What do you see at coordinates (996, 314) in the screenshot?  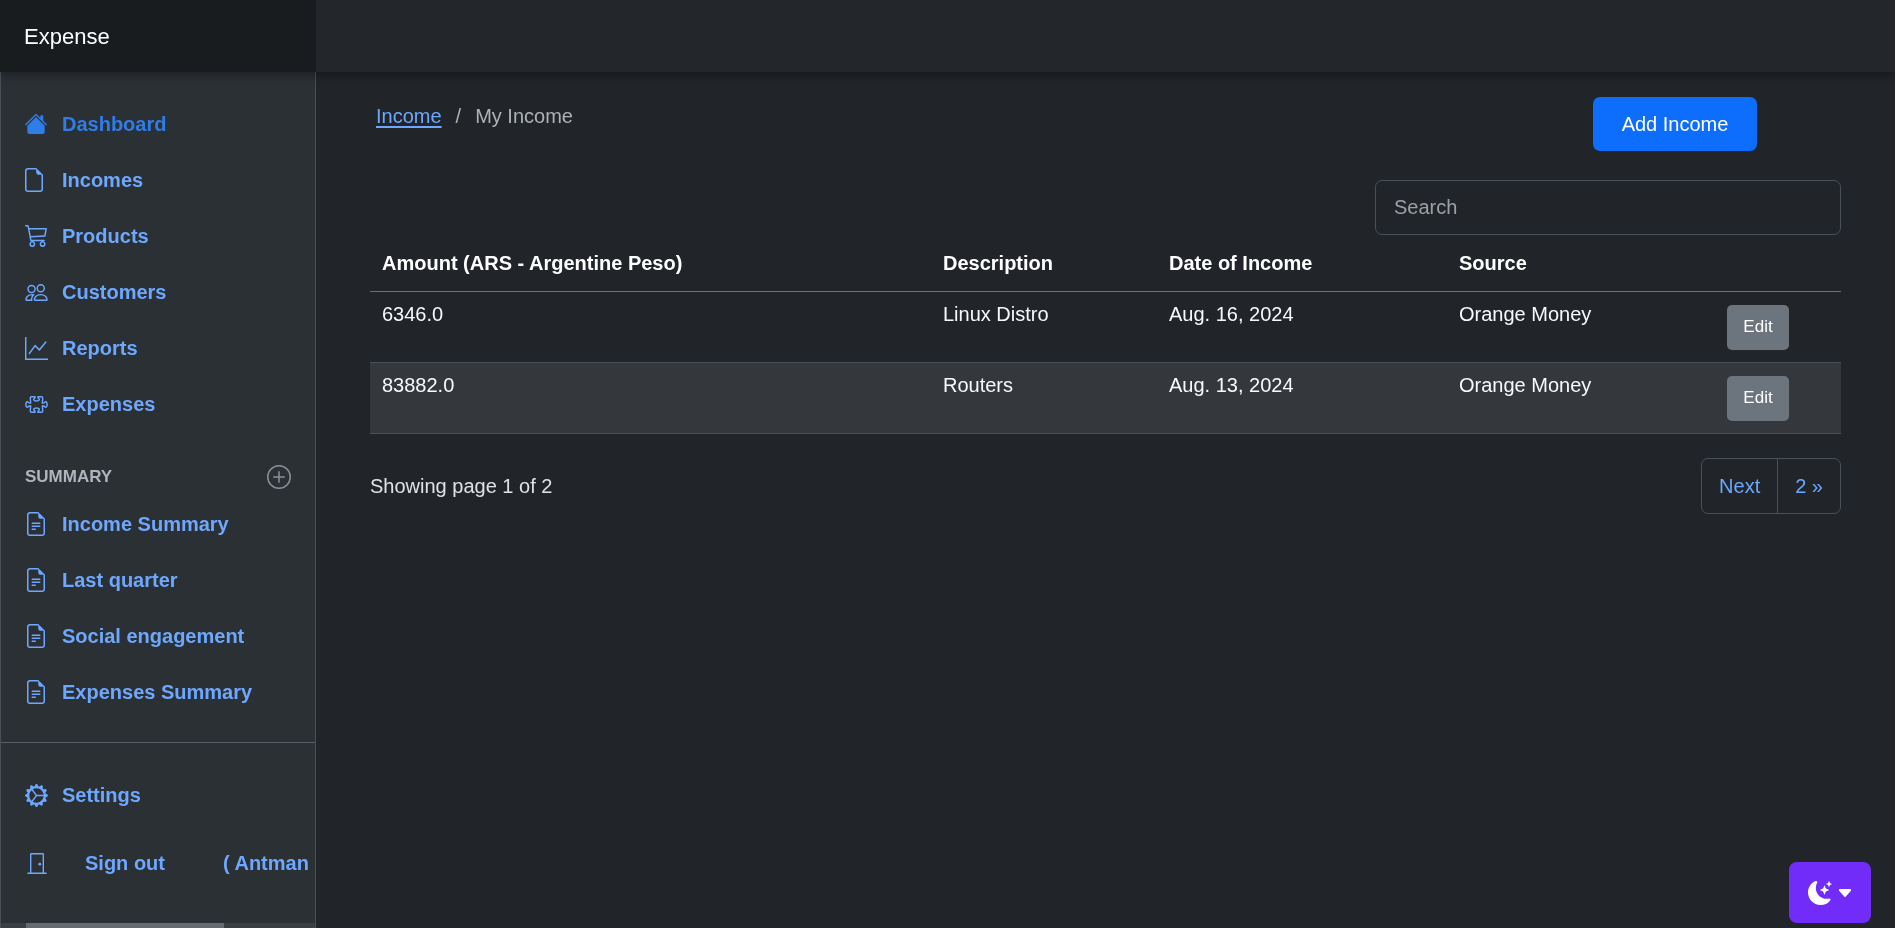 I see `table-cell-text: Linux Distro` at bounding box center [996, 314].